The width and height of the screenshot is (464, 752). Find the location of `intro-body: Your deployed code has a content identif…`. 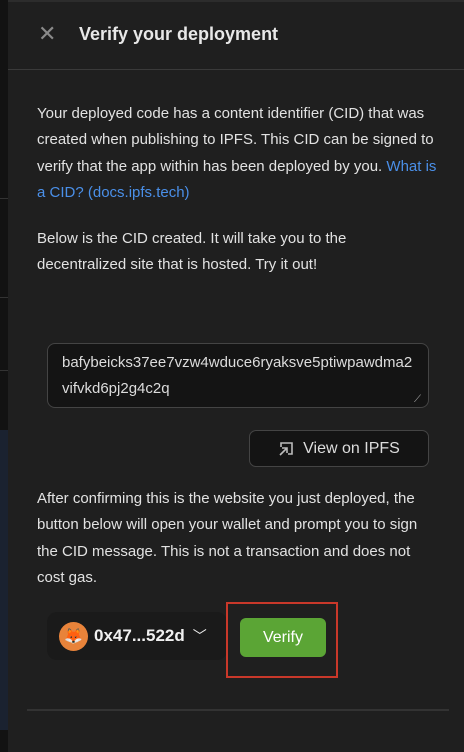

intro-body: Your deployed code has a content identif… is located at coordinates (235, 140).